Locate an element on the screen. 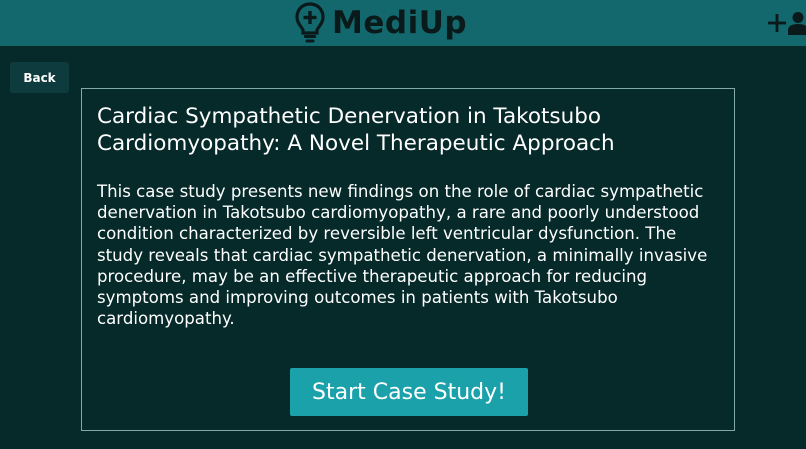 This screenshot has height=449, width=806. header-actions is located at coordinates (786, 23).